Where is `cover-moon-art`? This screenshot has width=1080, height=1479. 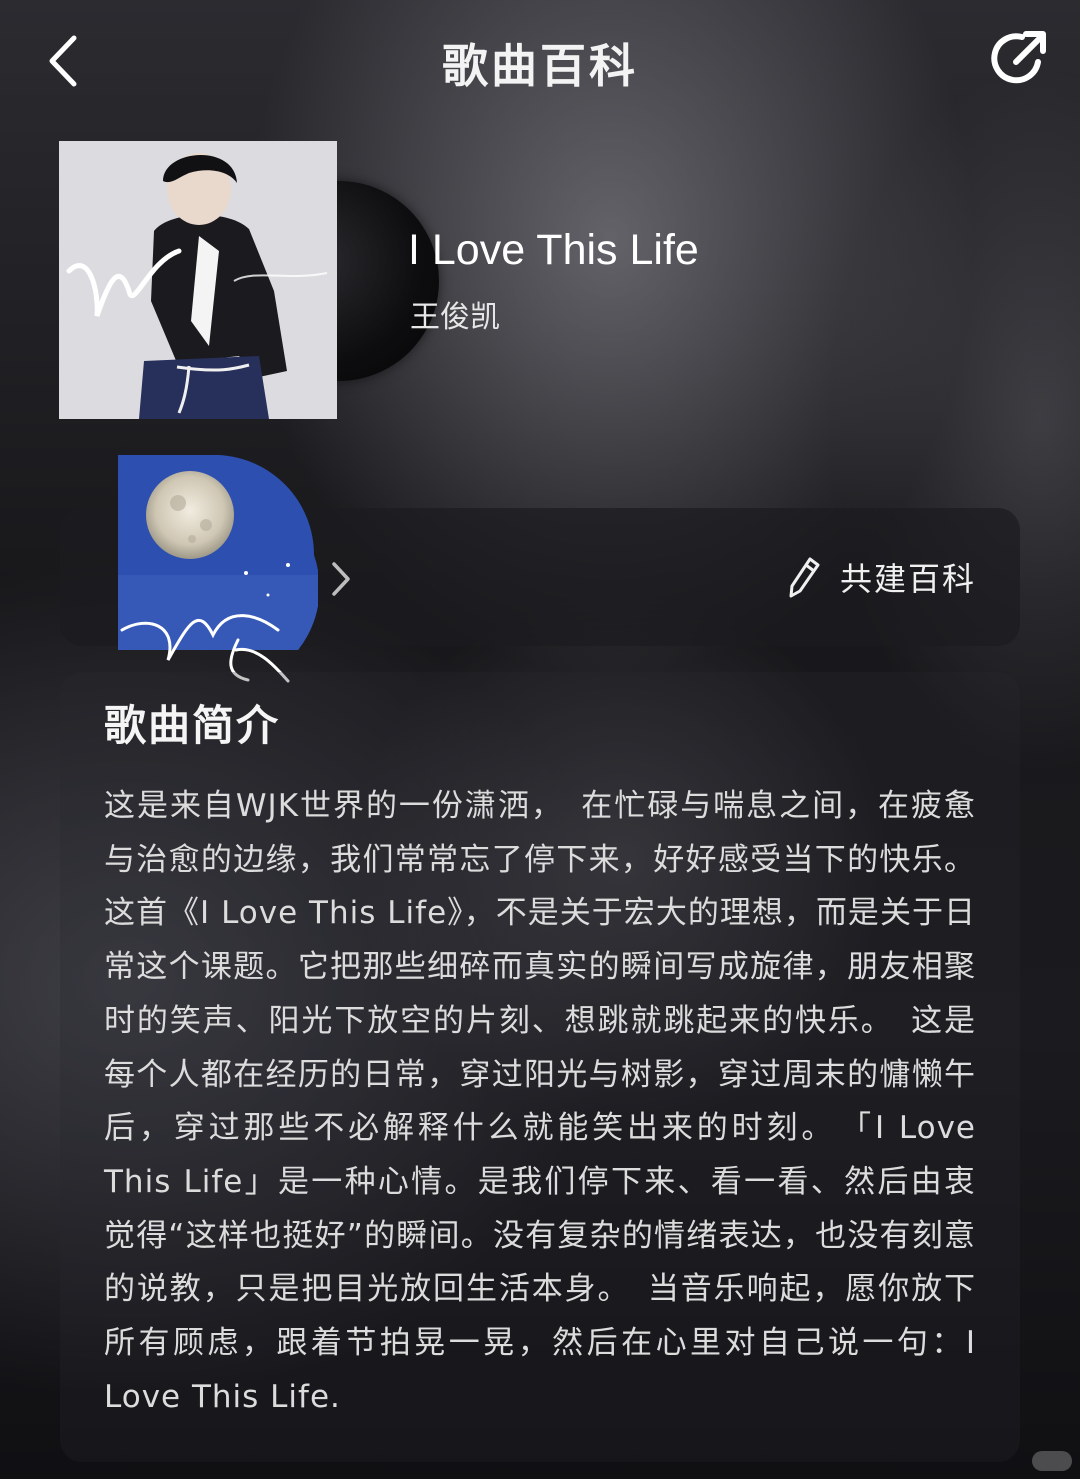 cover-moon-art is located at coordinates (218, 570).